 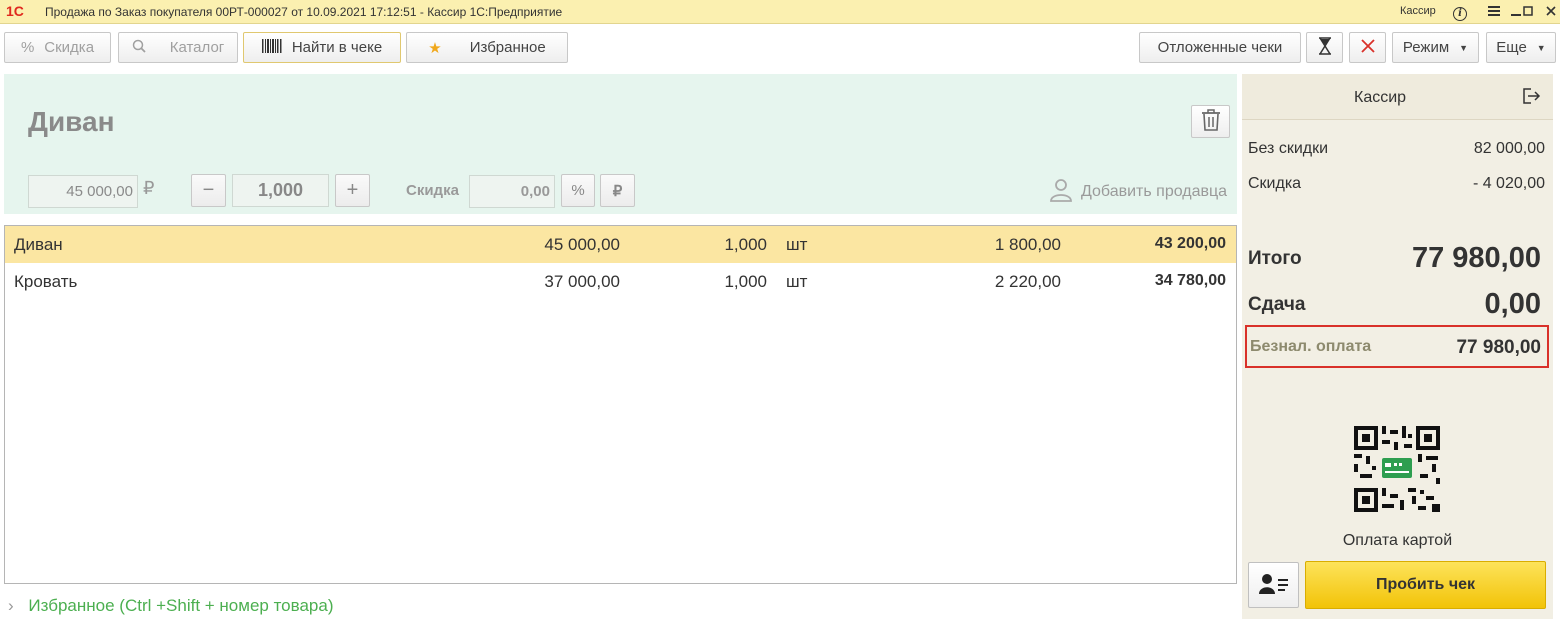 What do you see at coordinates (1061, 191) in the screenshot?
I see `person-icon` at bounding box center [1061, 191].